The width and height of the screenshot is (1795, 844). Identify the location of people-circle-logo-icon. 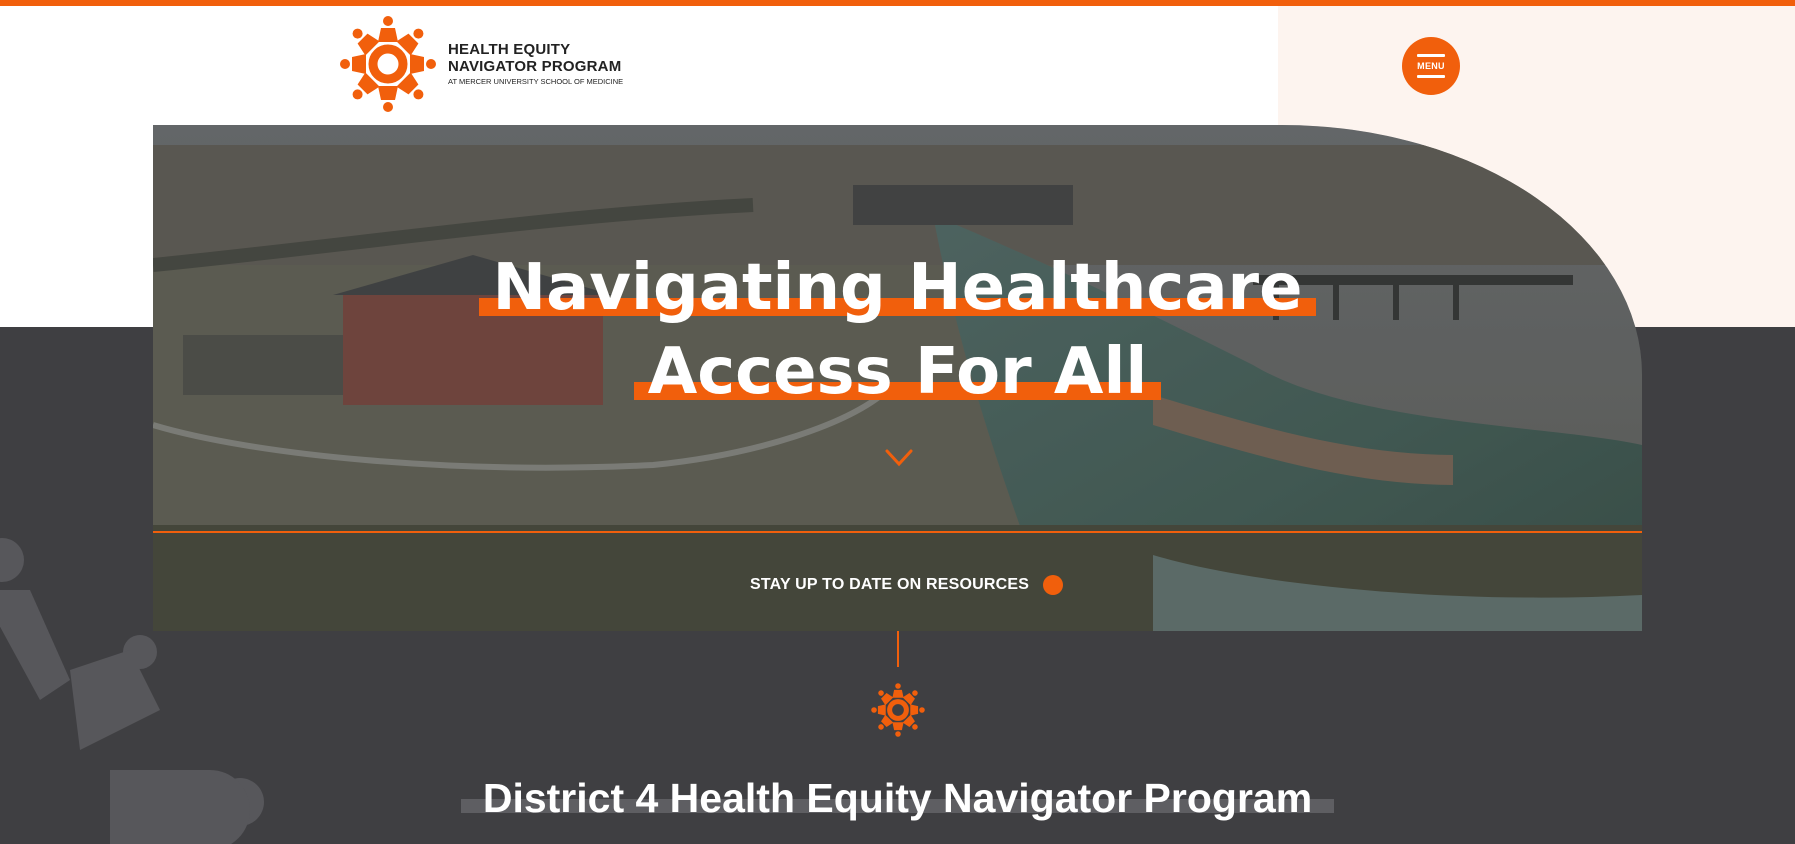
(388, 64).